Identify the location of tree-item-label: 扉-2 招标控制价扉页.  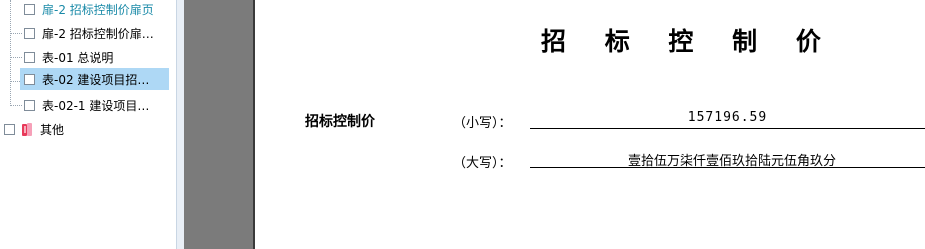
(98, 9).